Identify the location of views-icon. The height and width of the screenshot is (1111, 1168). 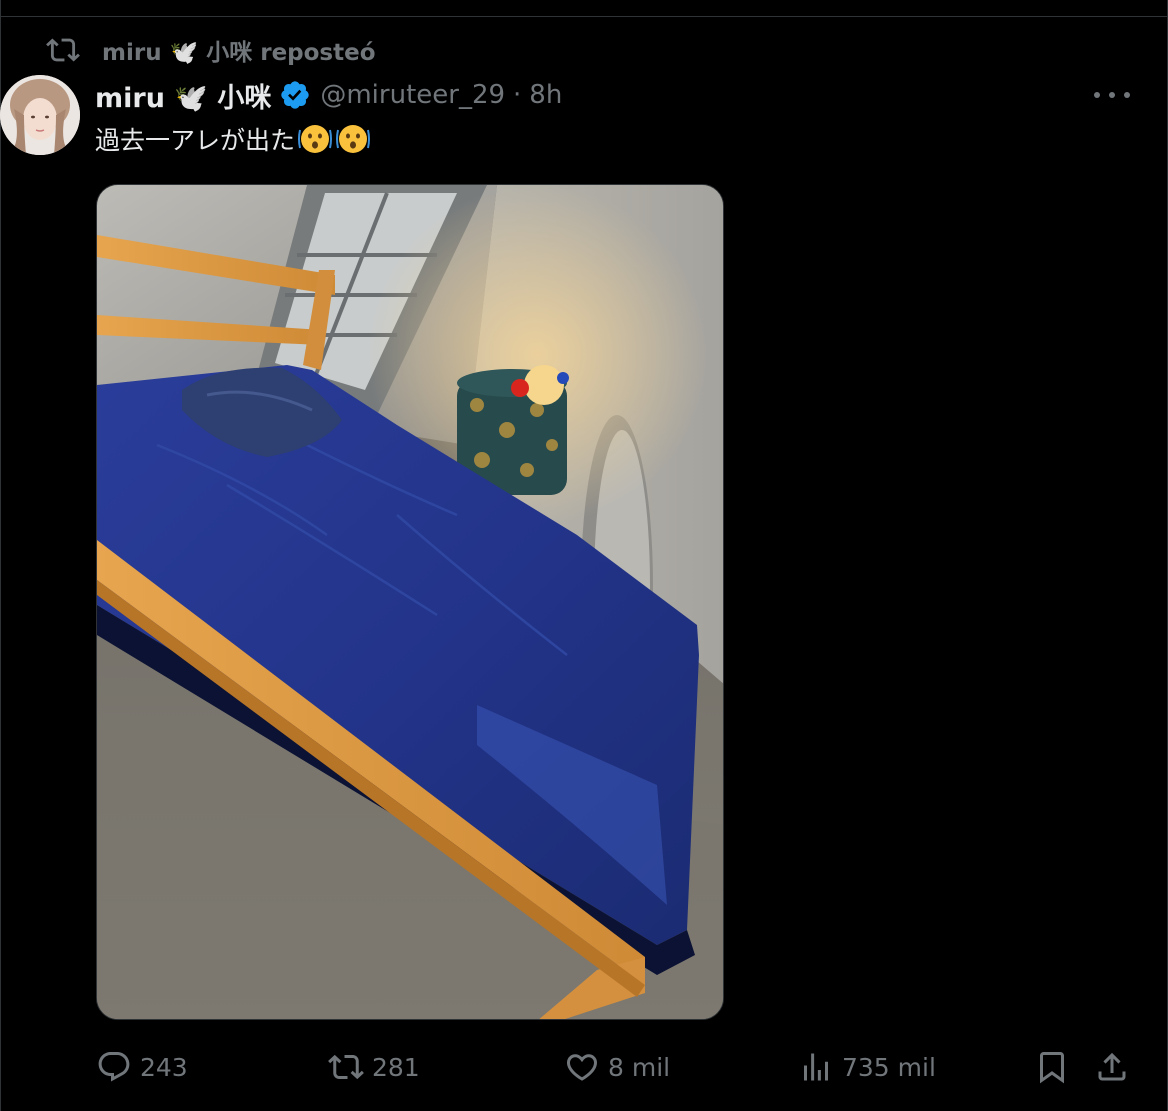
(816, 1067).